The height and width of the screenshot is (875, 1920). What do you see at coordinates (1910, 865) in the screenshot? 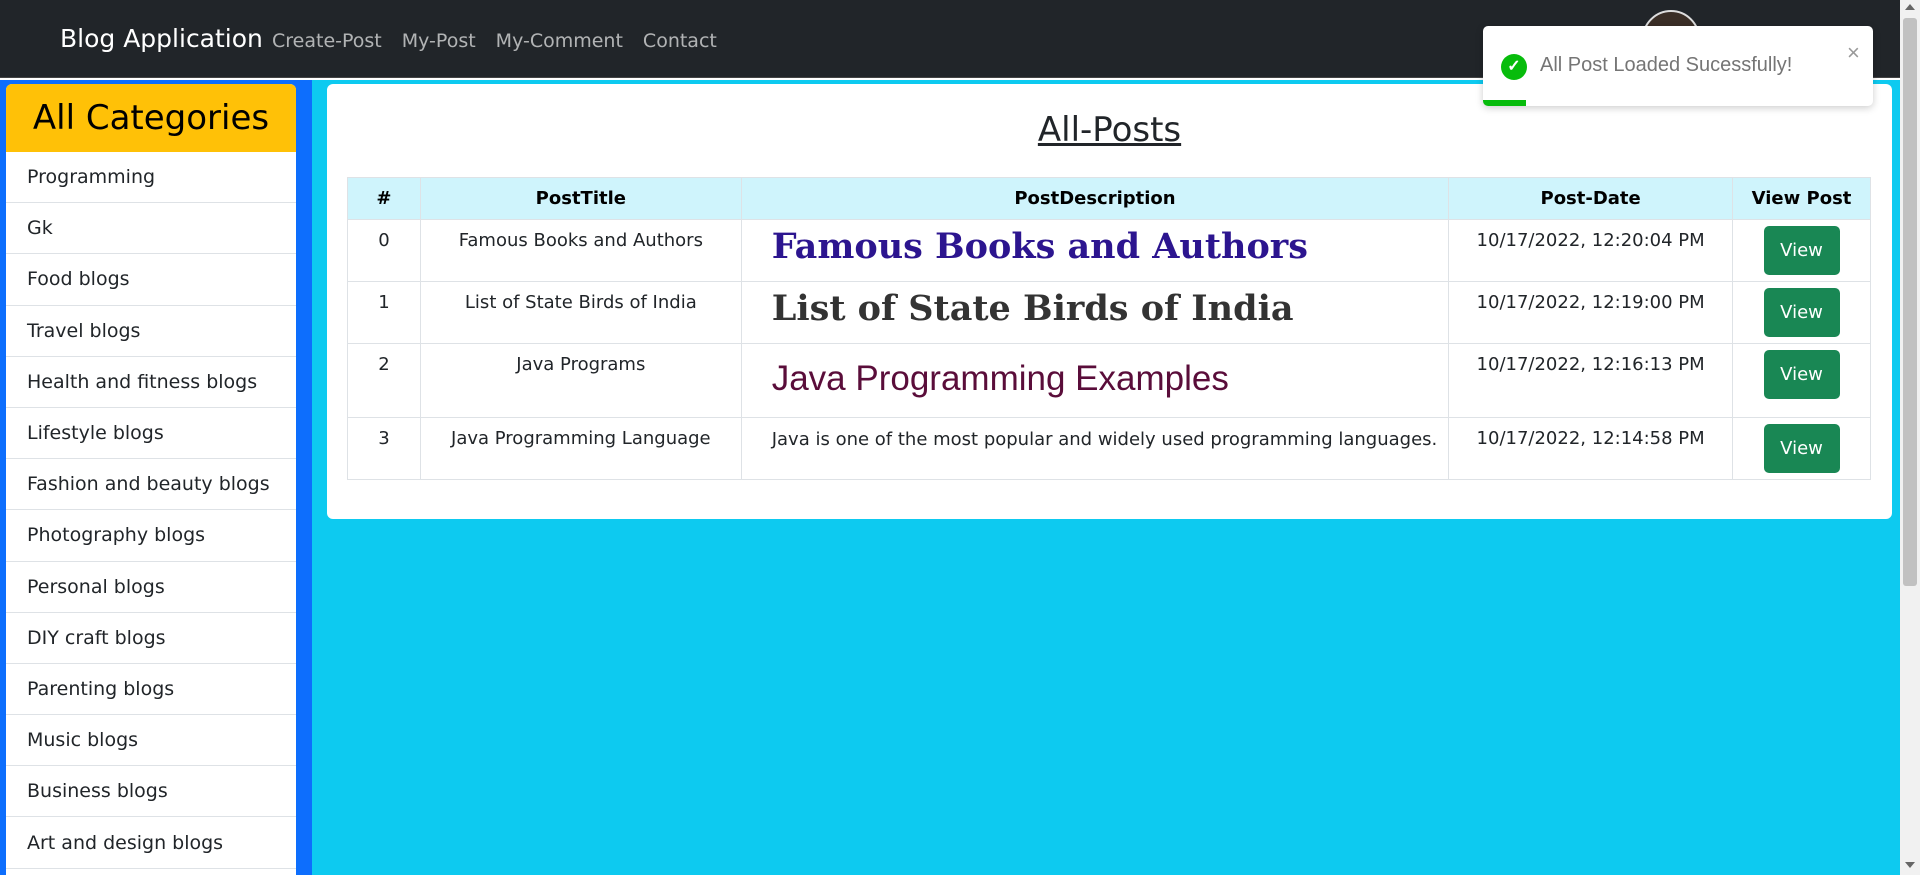
I see `scroll-down-arrow-icon` at bounding box center [1910, 865].